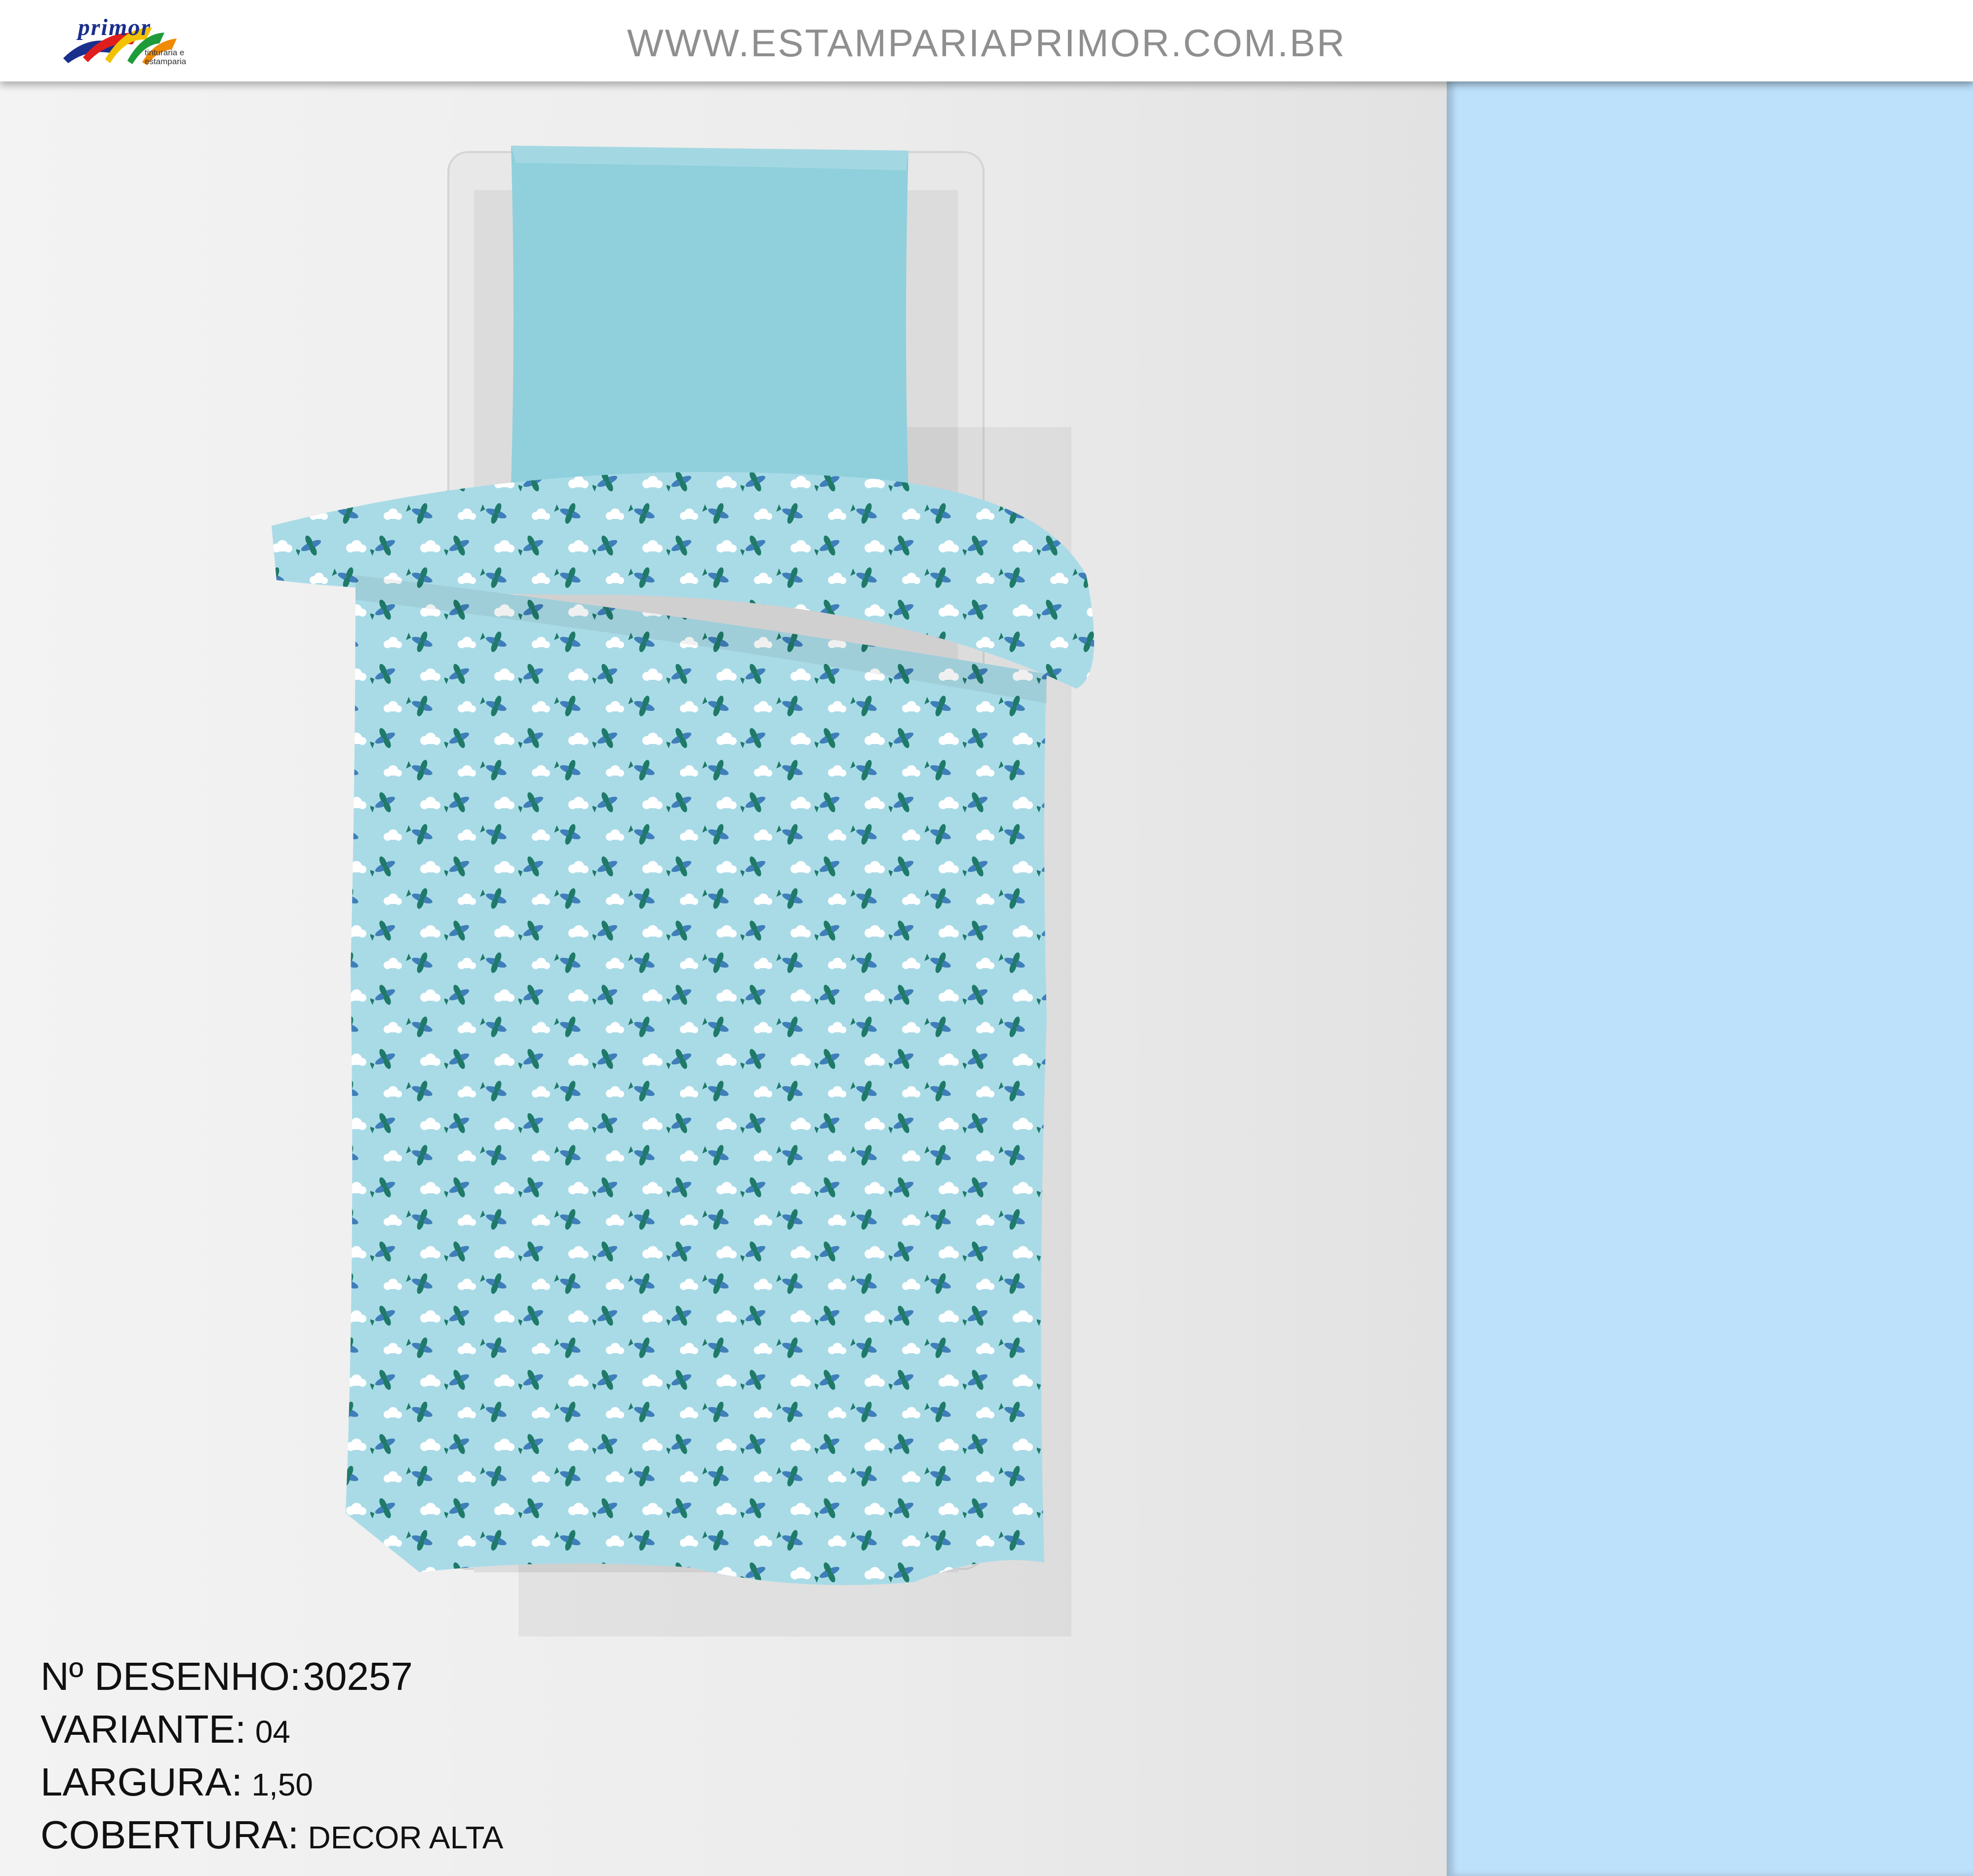 The image size is (1973, 1876). I want to click on info-width: LARGURA: 1,50, so click(271, 1785).